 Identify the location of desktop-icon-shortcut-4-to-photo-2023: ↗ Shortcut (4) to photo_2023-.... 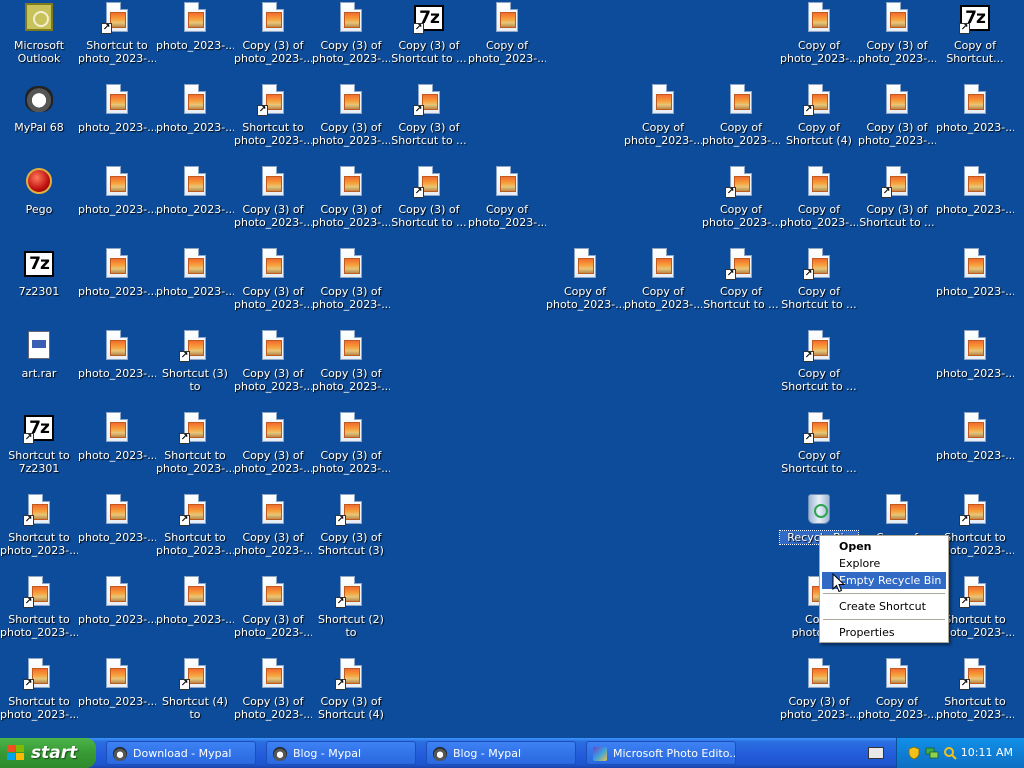
(195, 694).